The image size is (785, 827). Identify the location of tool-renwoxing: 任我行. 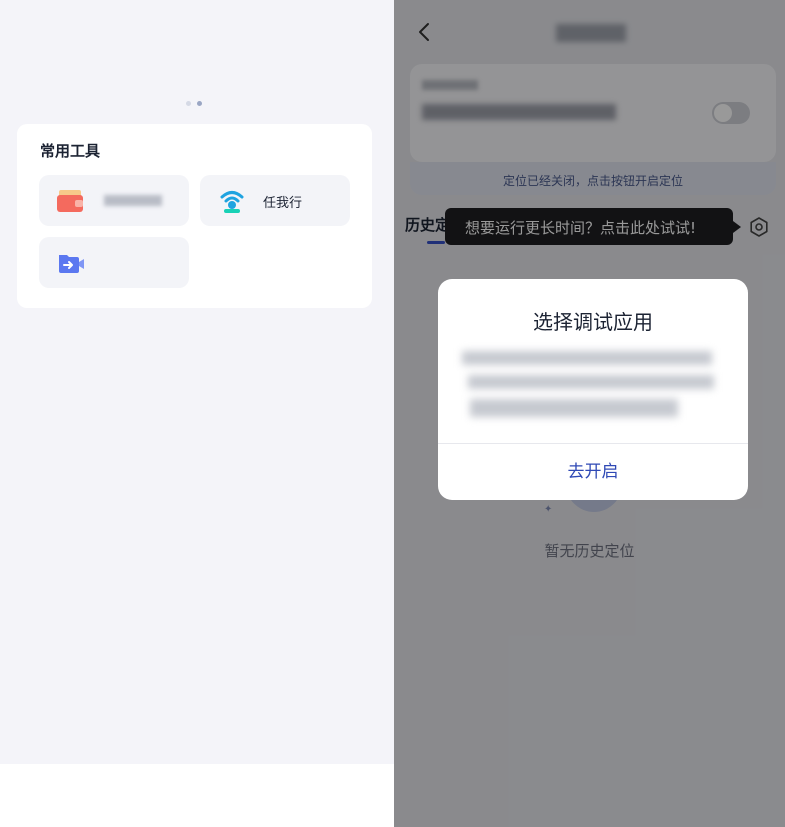
(275, 200).